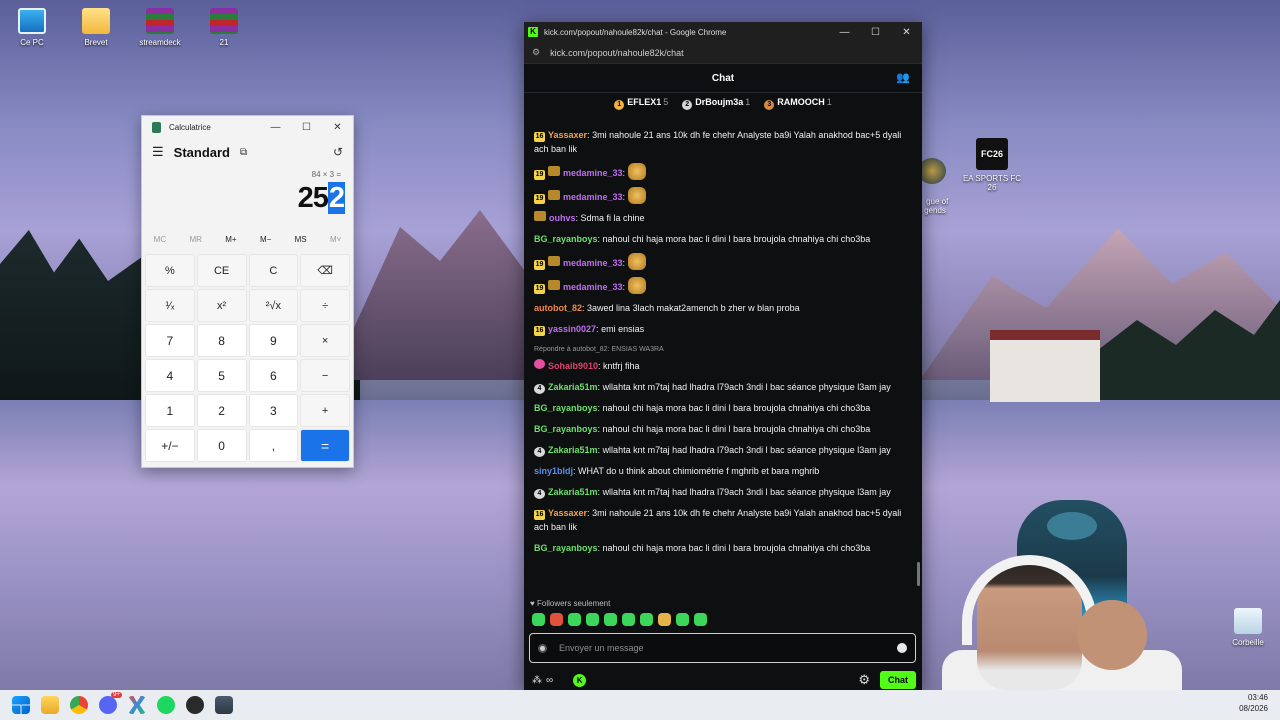 The width and height of the screenshot is (1280, 720). What do you see at coordinates (110, 703) in the screenshot?
I see `discord-icon: 9+` at bounding box center [110, 703].